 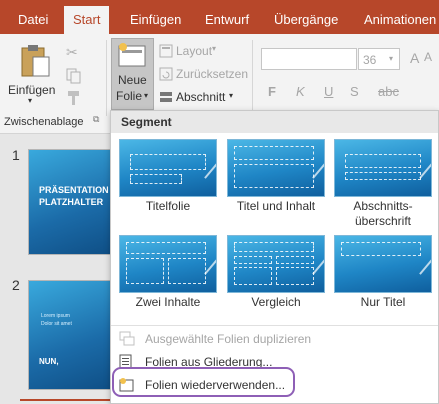 What do you see at coordinates (167, 97) in the screenshot?
I see `section-icon` at bounding box center [167, 97].